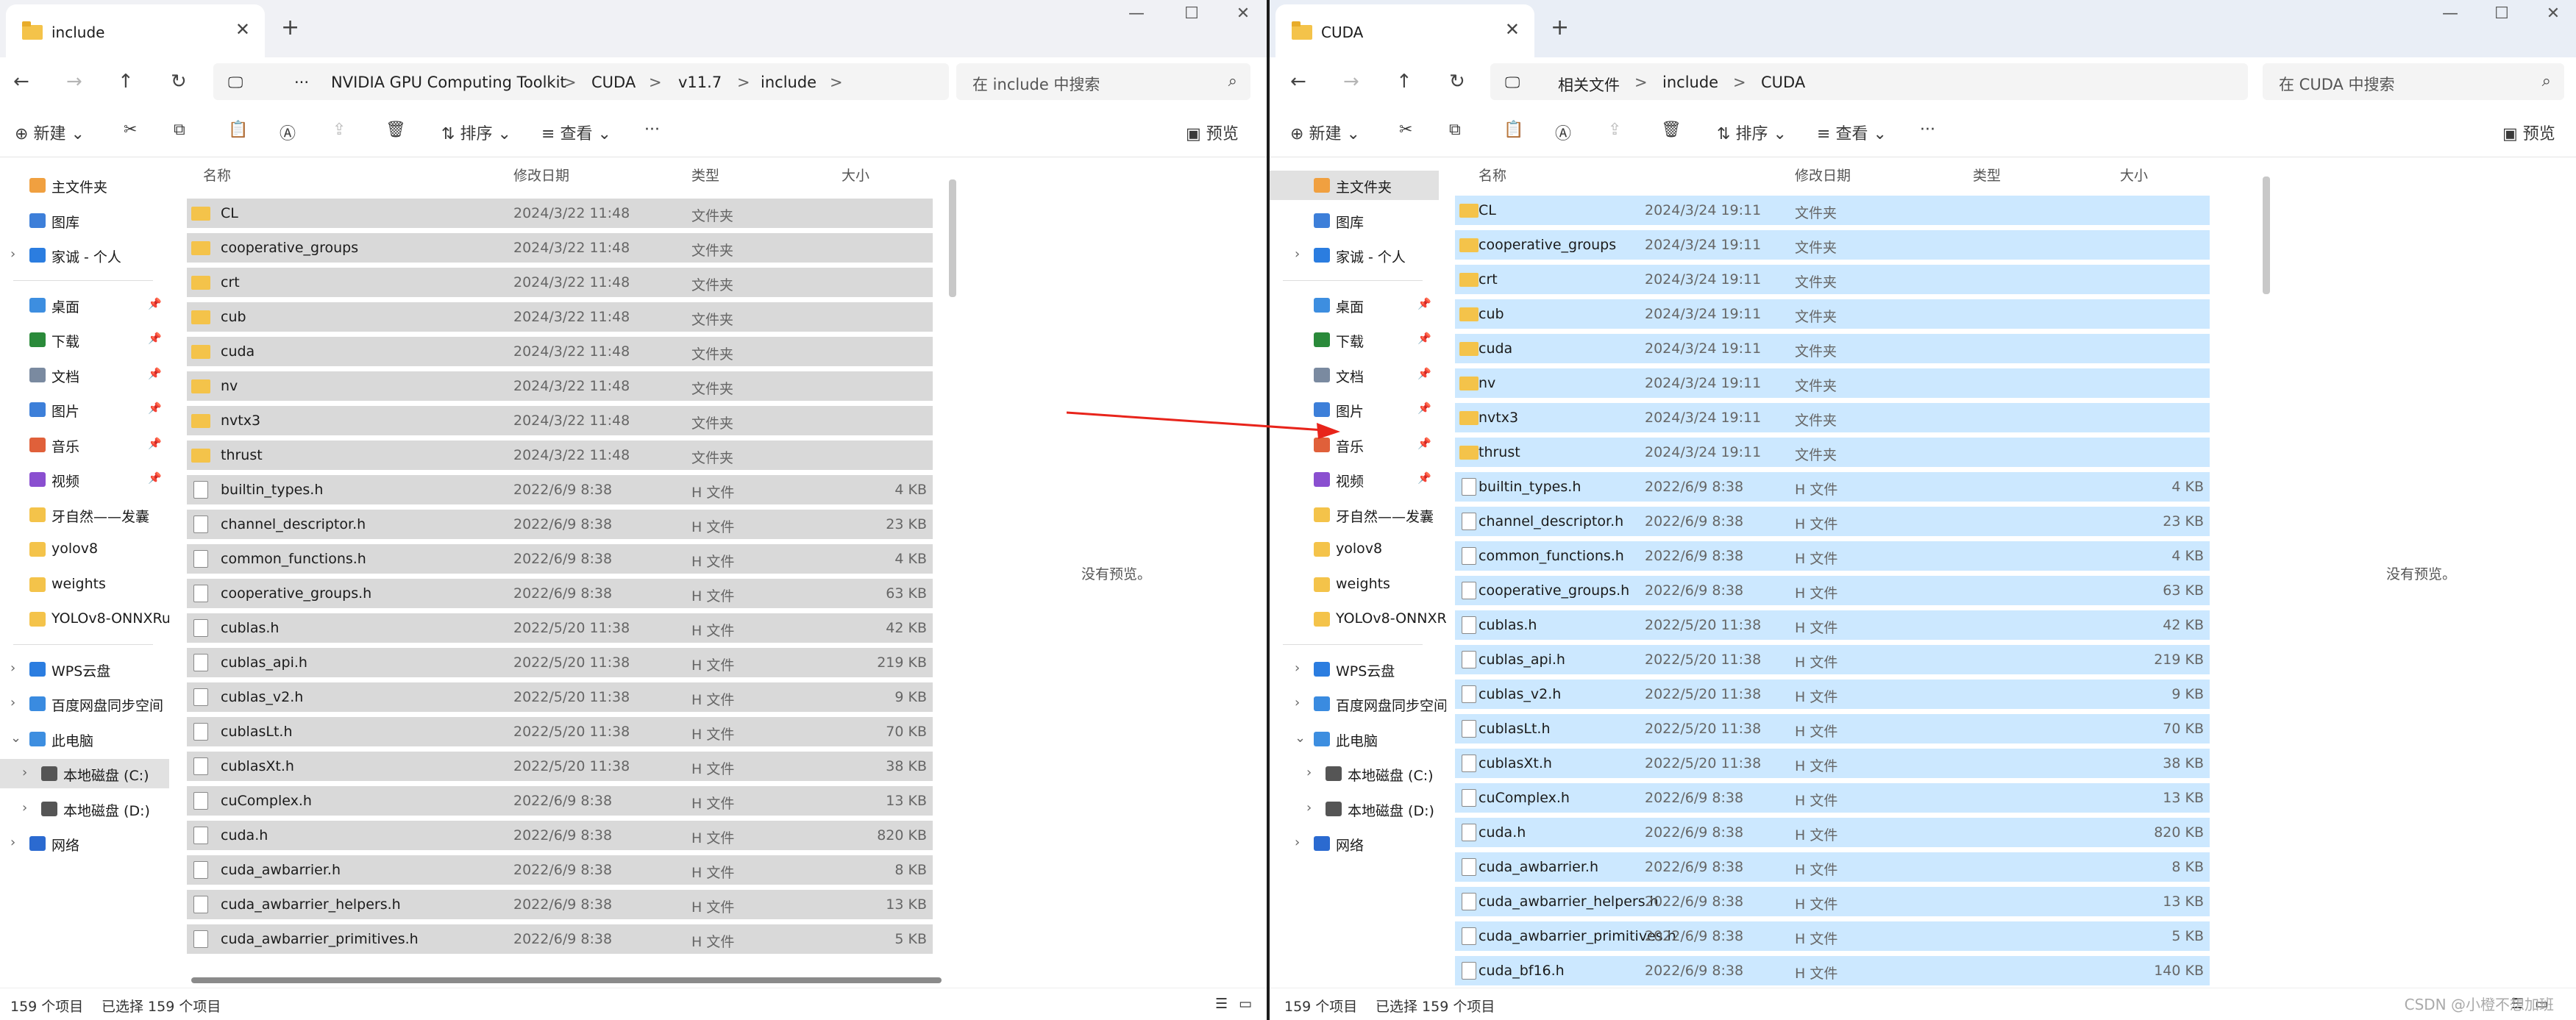  What do you see at coordinates (1832, 279) in the screenshot?
I see `file-row: crt 2024/3/24 19:11 文件夹` at bounding box center [1832, 279].